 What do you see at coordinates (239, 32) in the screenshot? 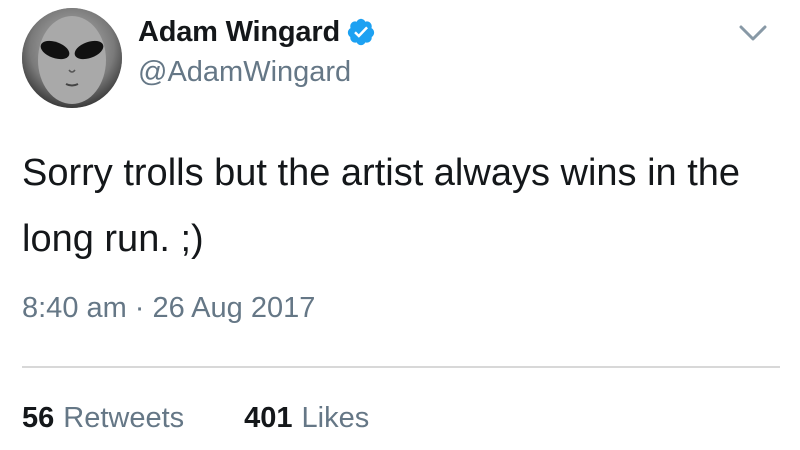
I see `display-name: Adam Wingard` at bounding box center [239, 32].